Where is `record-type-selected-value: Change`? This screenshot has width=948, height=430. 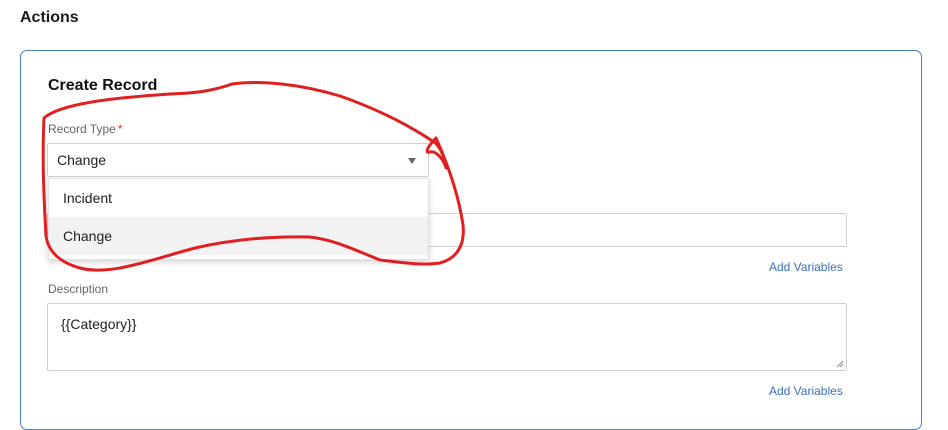
record-type-selected-value: Change is located at coordinates (82, 160).